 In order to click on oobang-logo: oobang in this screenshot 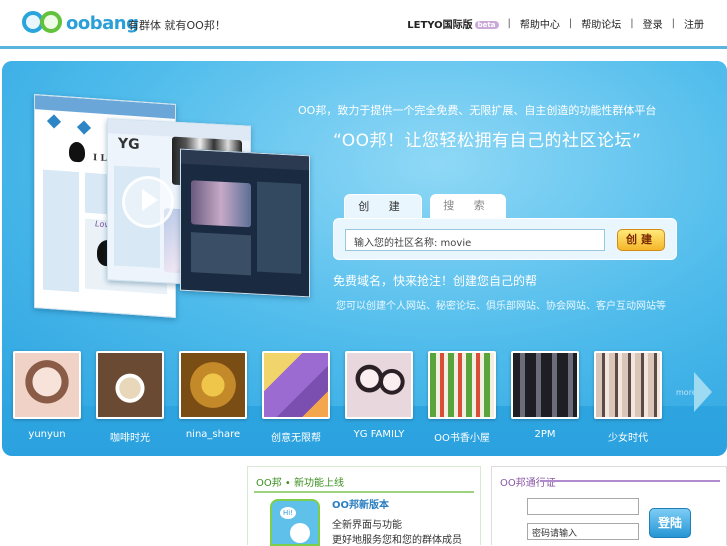, I will do `click(80, 23)`.